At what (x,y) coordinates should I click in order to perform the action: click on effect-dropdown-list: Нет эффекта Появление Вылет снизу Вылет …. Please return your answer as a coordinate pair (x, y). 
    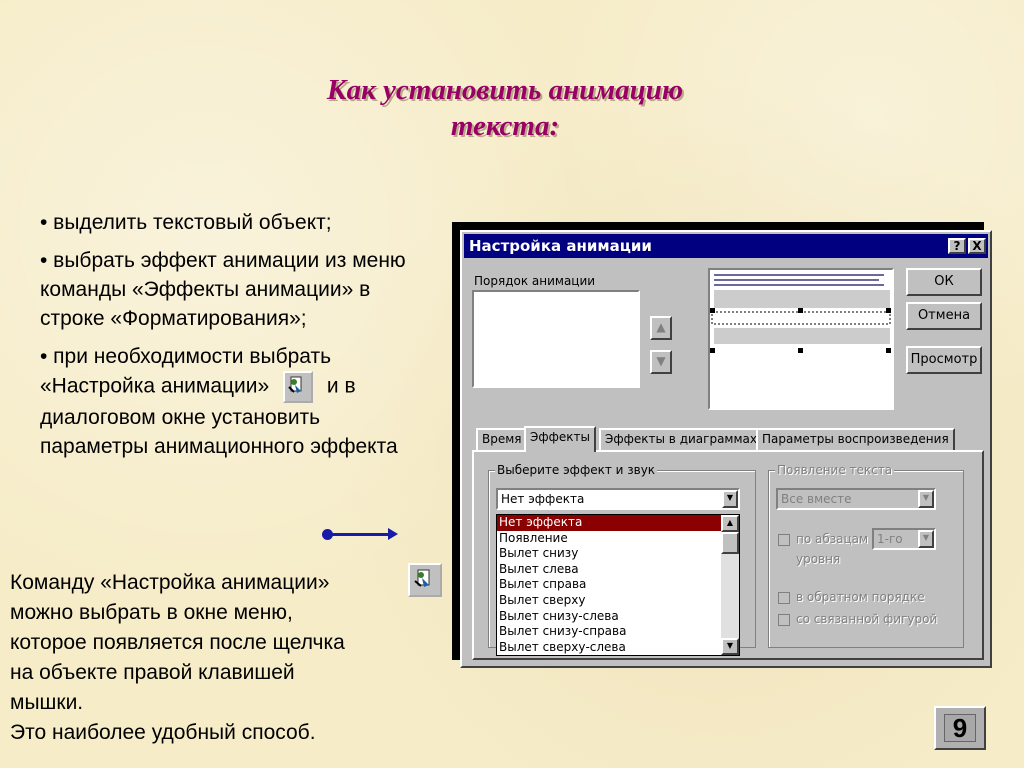
    Looking at the image, I should click on (618, 585).